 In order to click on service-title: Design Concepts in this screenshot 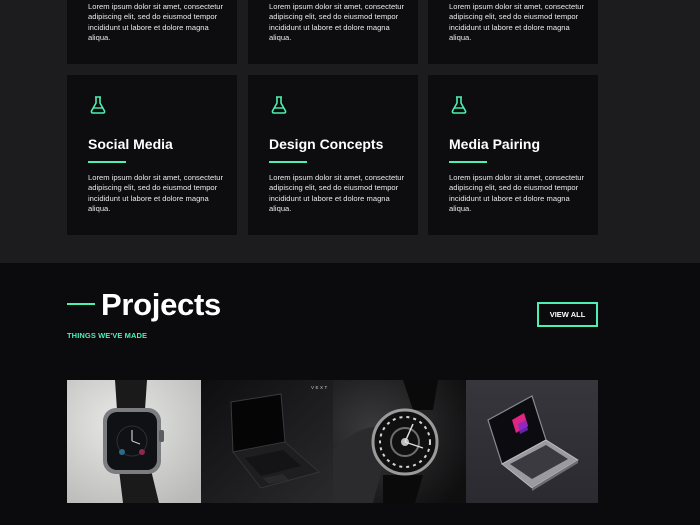, I will do `click(326, 144)`.